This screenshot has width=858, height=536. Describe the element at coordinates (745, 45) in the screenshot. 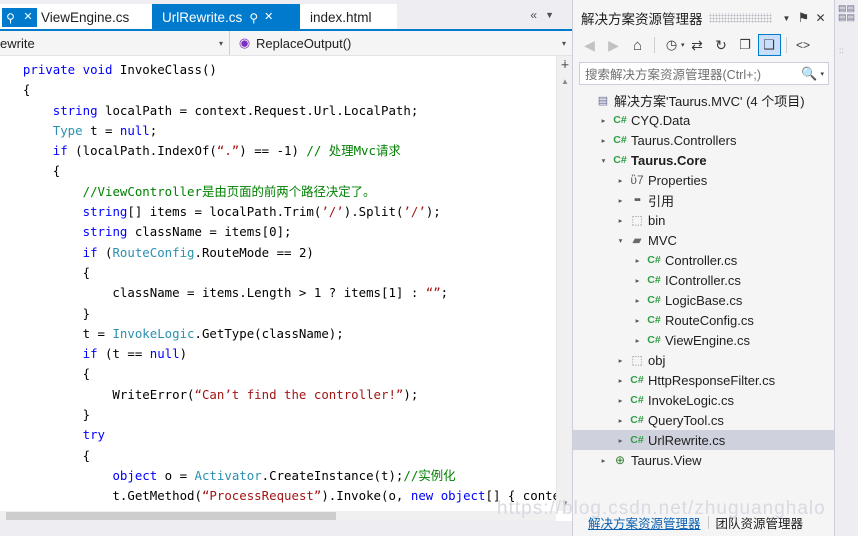

I see `collapse-all-button: ❐` at that location.